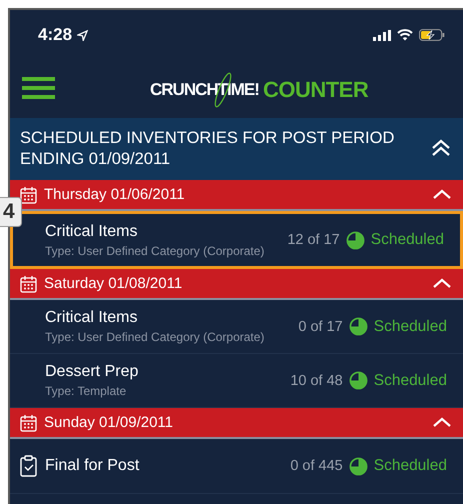  Describe the element at coordinates (86, 391) in the screenshot. I see `inventory-type: Type: Template` at that location.